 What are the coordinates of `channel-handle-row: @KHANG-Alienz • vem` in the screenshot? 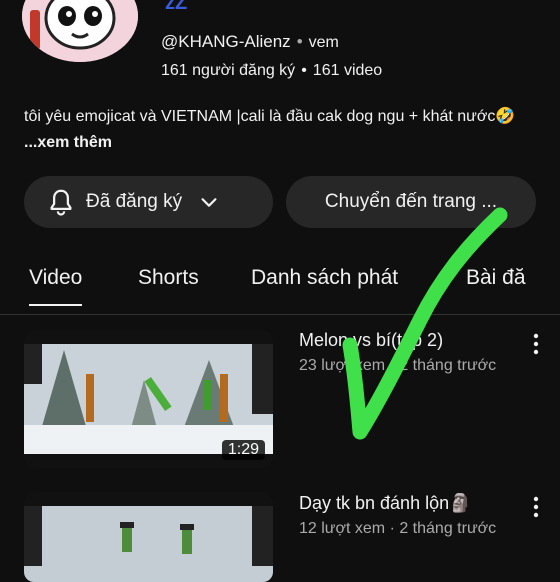 It's located at (250, 42).